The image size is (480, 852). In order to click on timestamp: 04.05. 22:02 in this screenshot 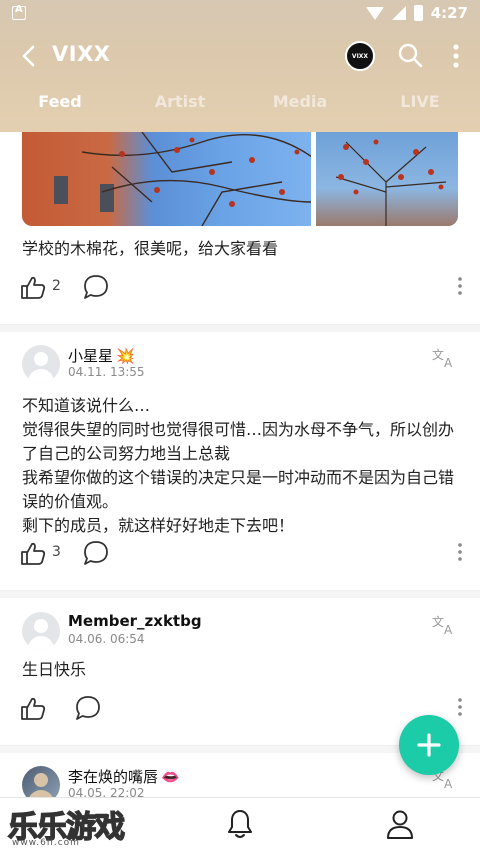, I will do `click(106, 791)`.